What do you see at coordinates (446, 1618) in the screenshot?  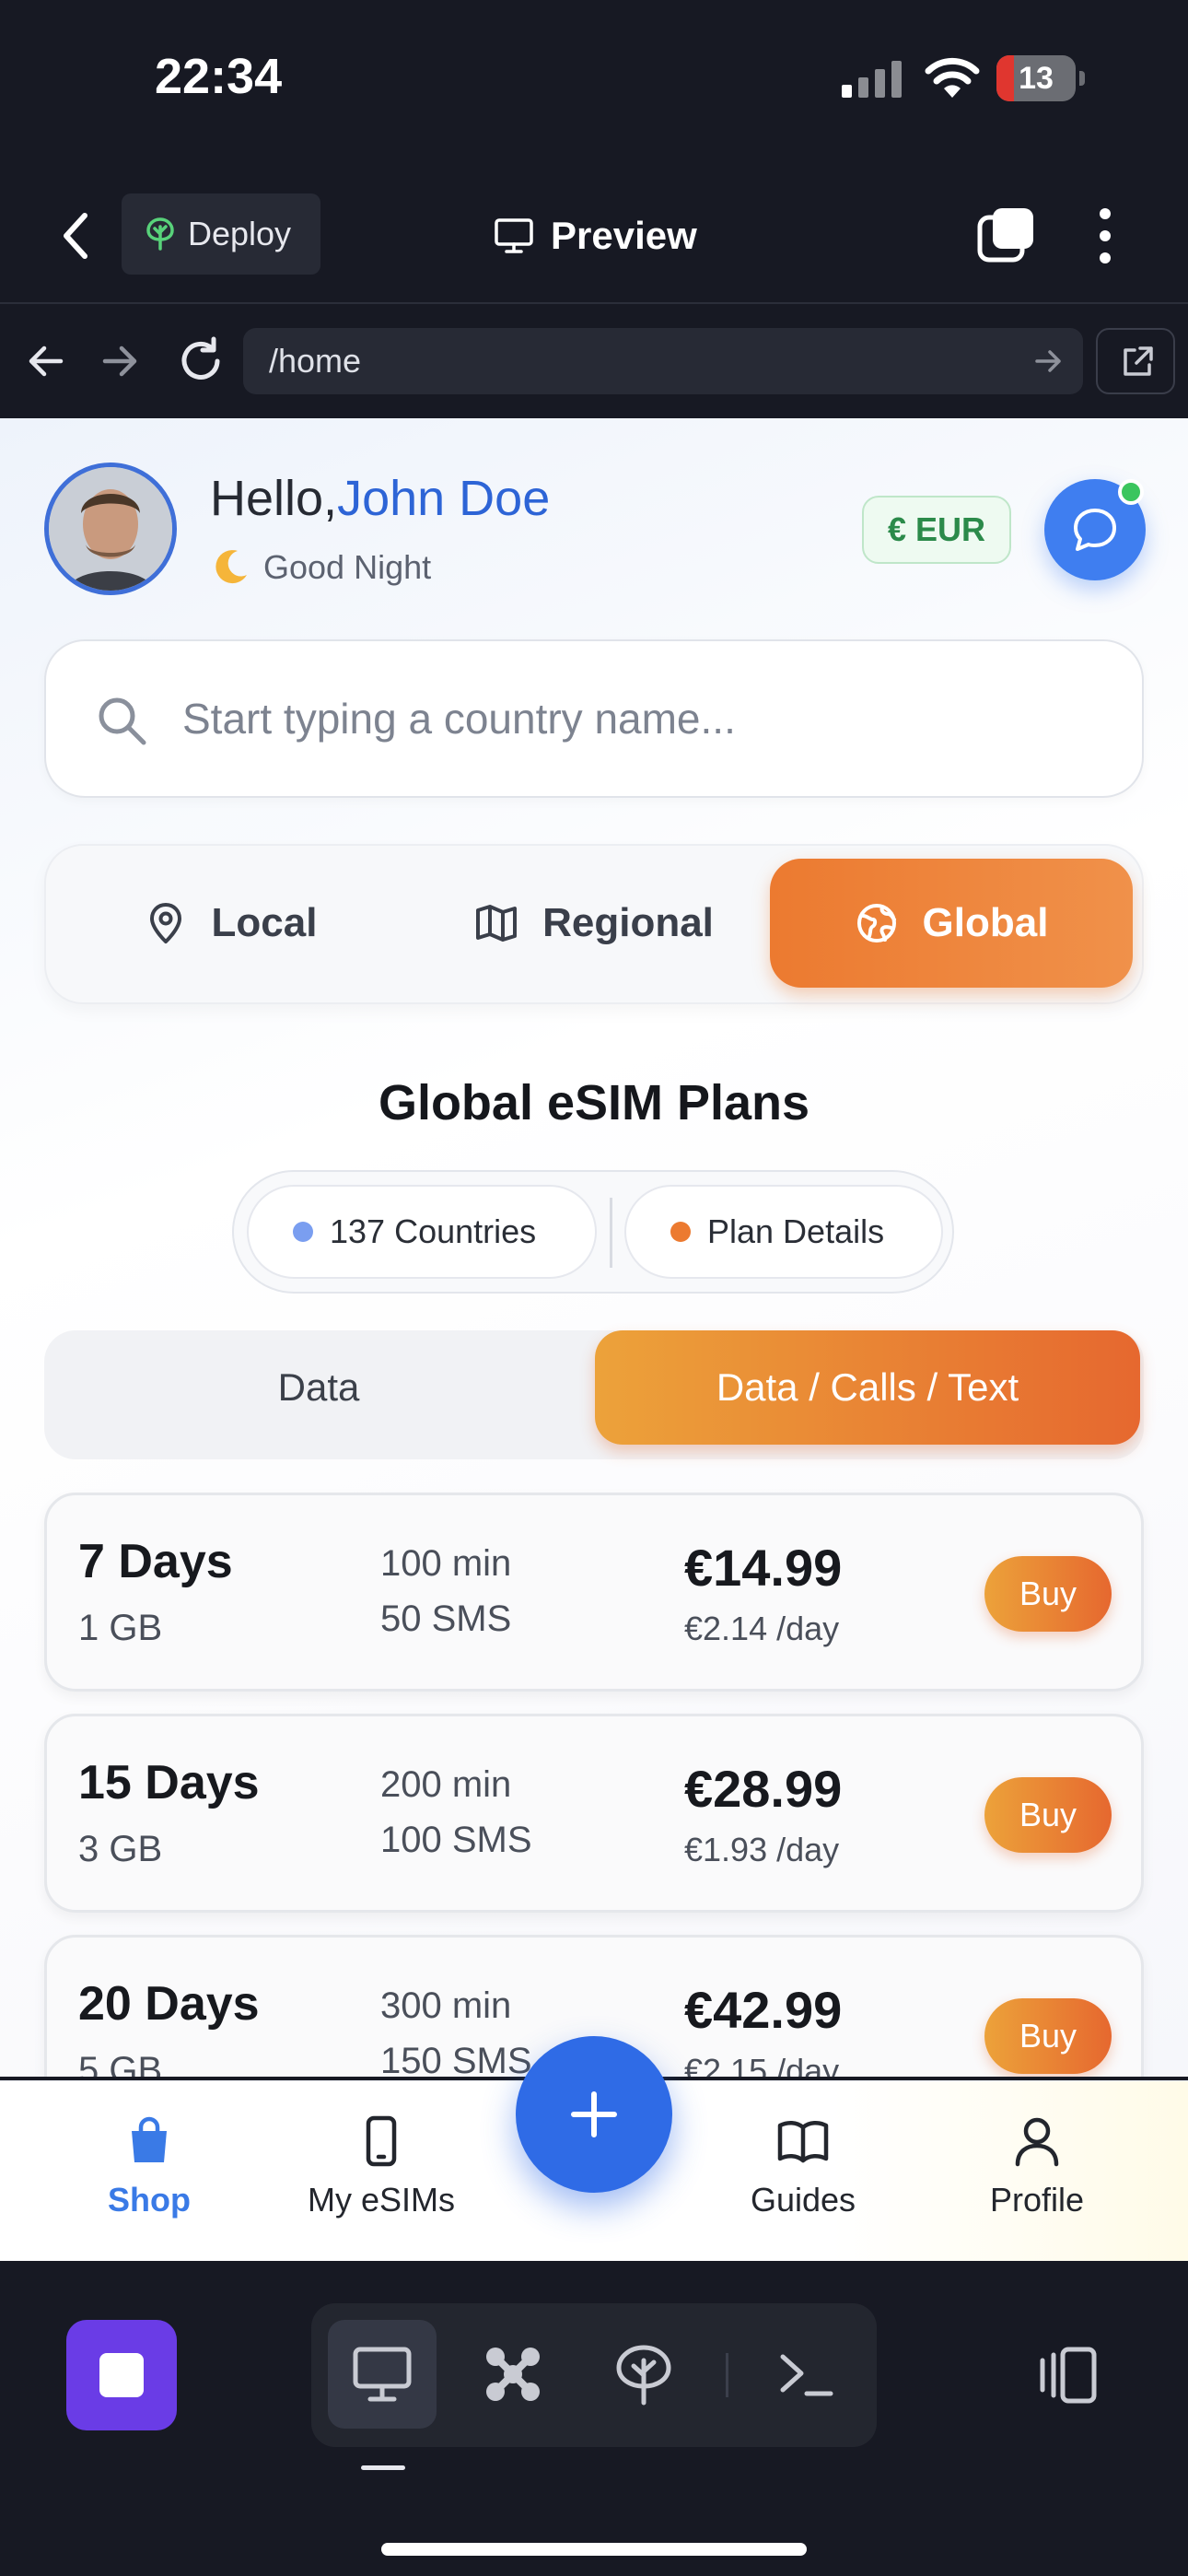 I see `plan-sms: 50 SMS` at bounding box center [446, 1618].